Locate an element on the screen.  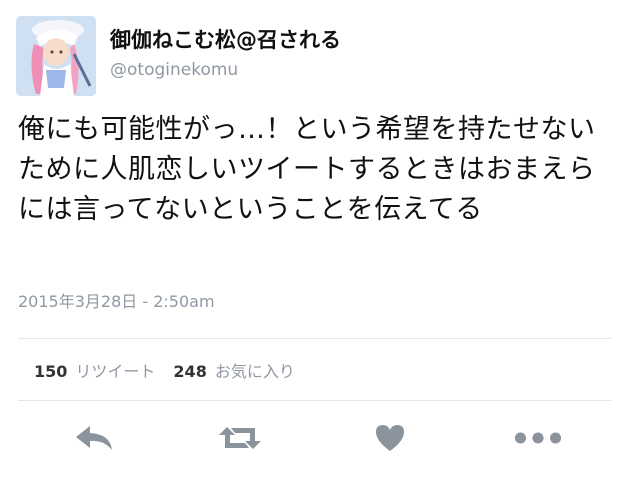
reply-icon is located at coordinates (94, 438).